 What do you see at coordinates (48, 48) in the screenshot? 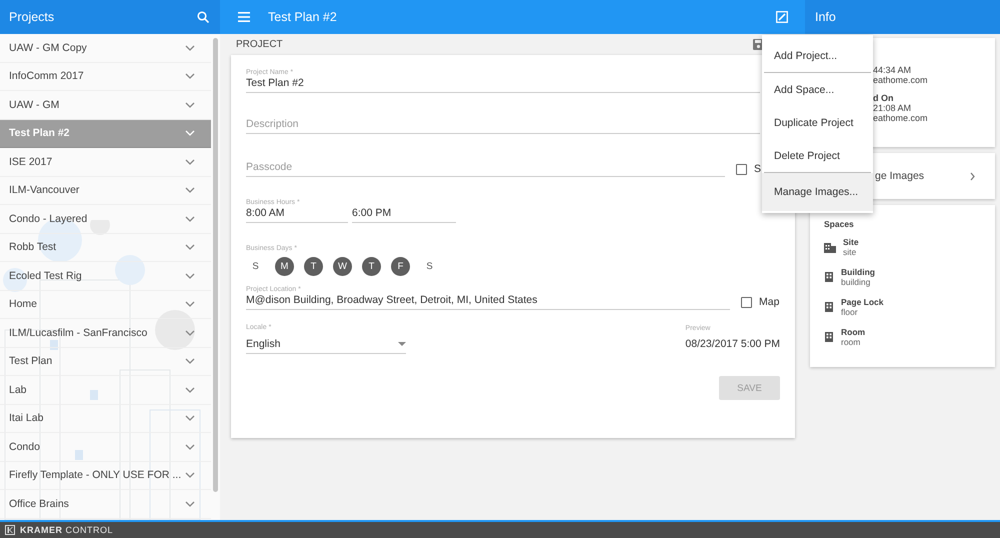
I see `project-name: UAW - GM Copy` at bounding box center [48, 48].